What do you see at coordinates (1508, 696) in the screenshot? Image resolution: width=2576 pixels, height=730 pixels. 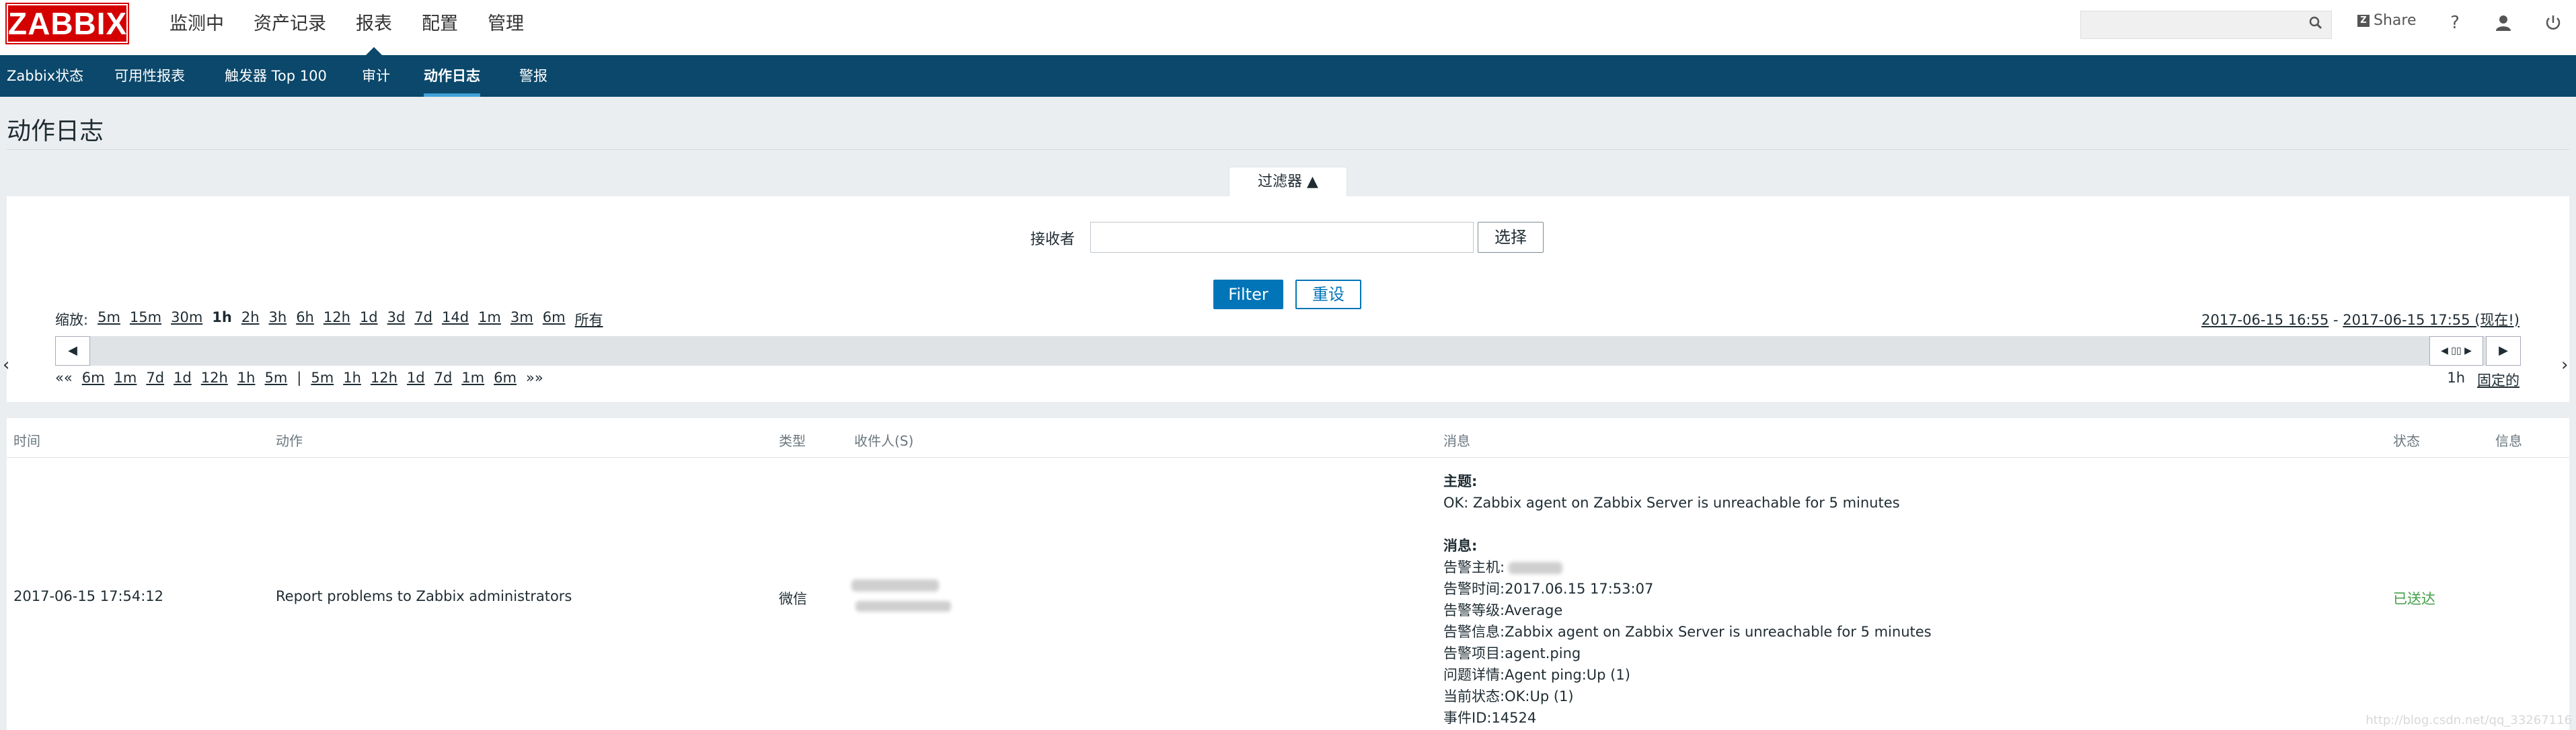 I see `message-line: 当前状态:OK:Up (1)` at bounding box center [1508, 696].